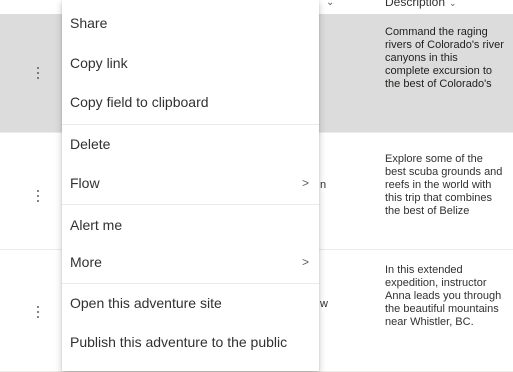 This screenshot has height=372, width=513. Describe the element at coordinates (190, 144) in the screenshot. I see `menu-item-delete: Delete` at that location.